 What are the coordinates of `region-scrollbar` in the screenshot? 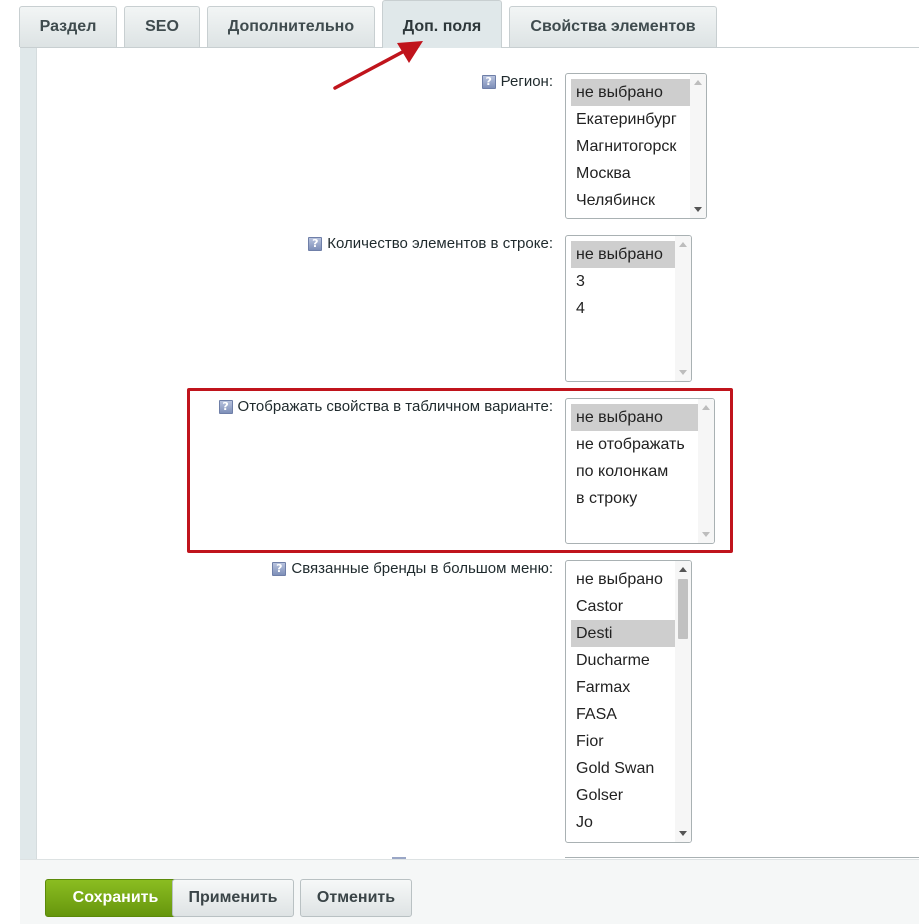 It's located at (698, 146).